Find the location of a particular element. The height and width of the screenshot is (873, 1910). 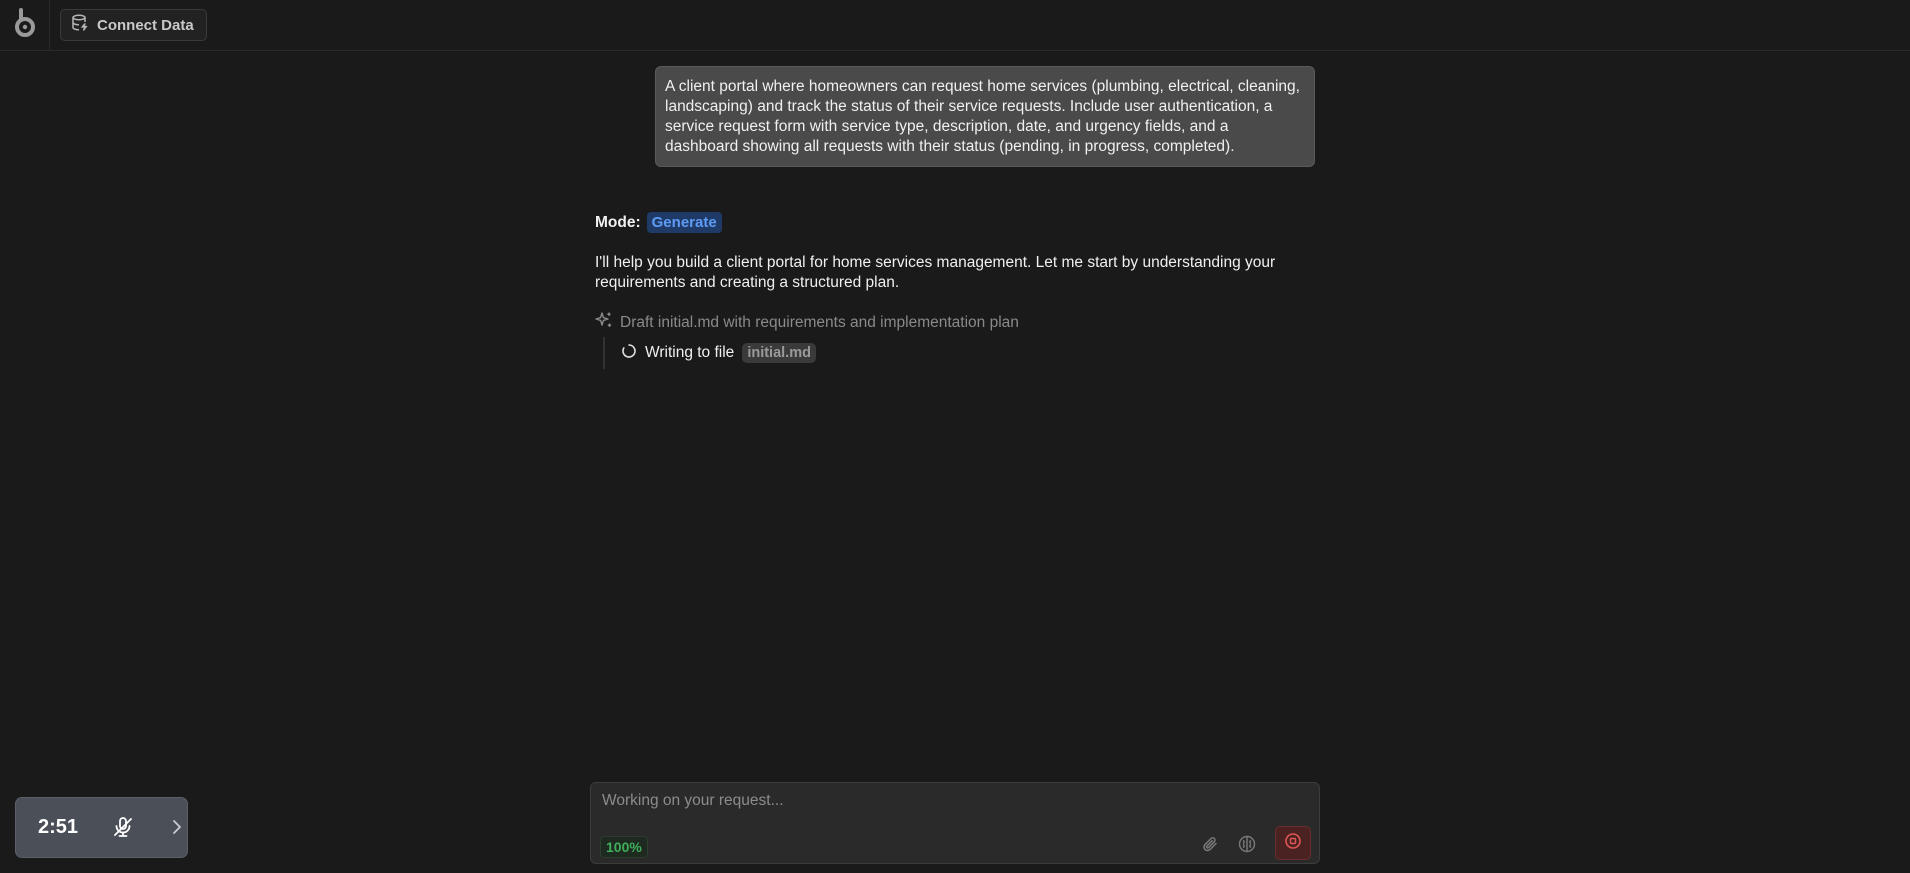

brain-button is located at coordinates (1247, 846).